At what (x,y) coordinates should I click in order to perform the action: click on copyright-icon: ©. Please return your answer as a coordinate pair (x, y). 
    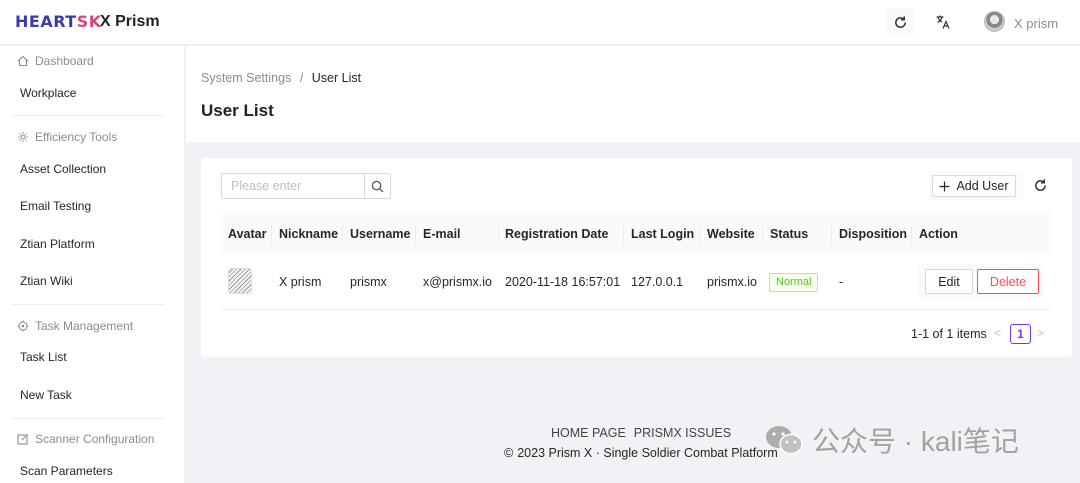
    Looking at the image, I should click on (509, 453).